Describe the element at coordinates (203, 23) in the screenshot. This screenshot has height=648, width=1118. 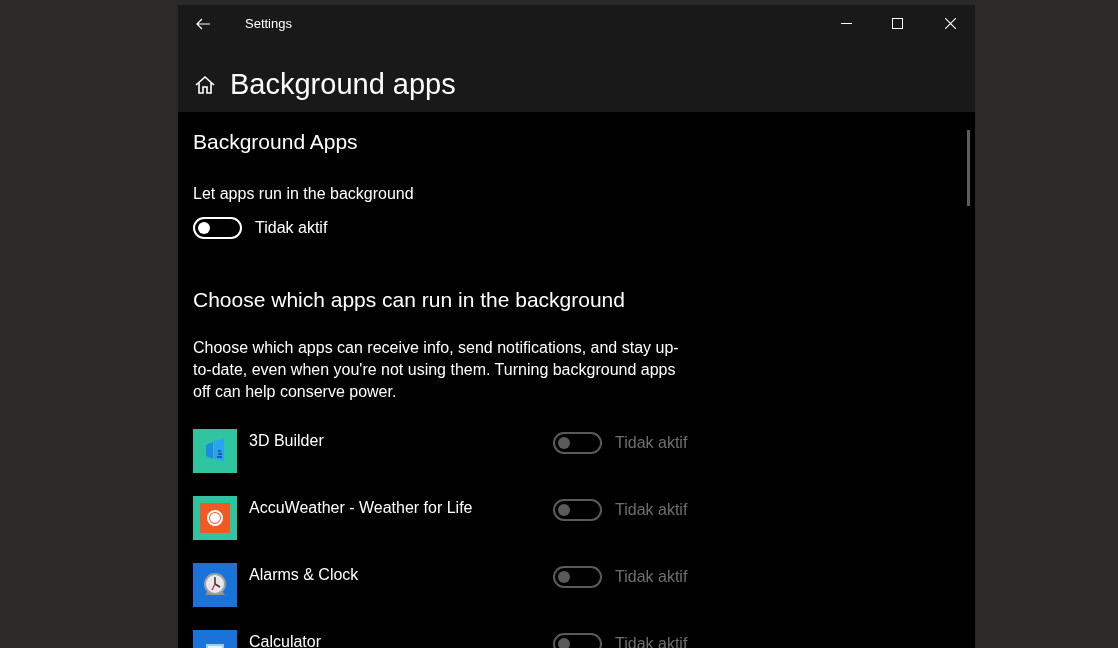
I see `back-arrow-icon` at that location.